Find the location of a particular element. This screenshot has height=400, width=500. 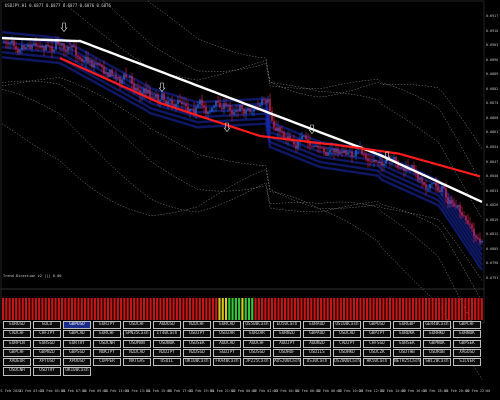

symbol-button-usoil: USOIL is located at coordinates (167, 362).